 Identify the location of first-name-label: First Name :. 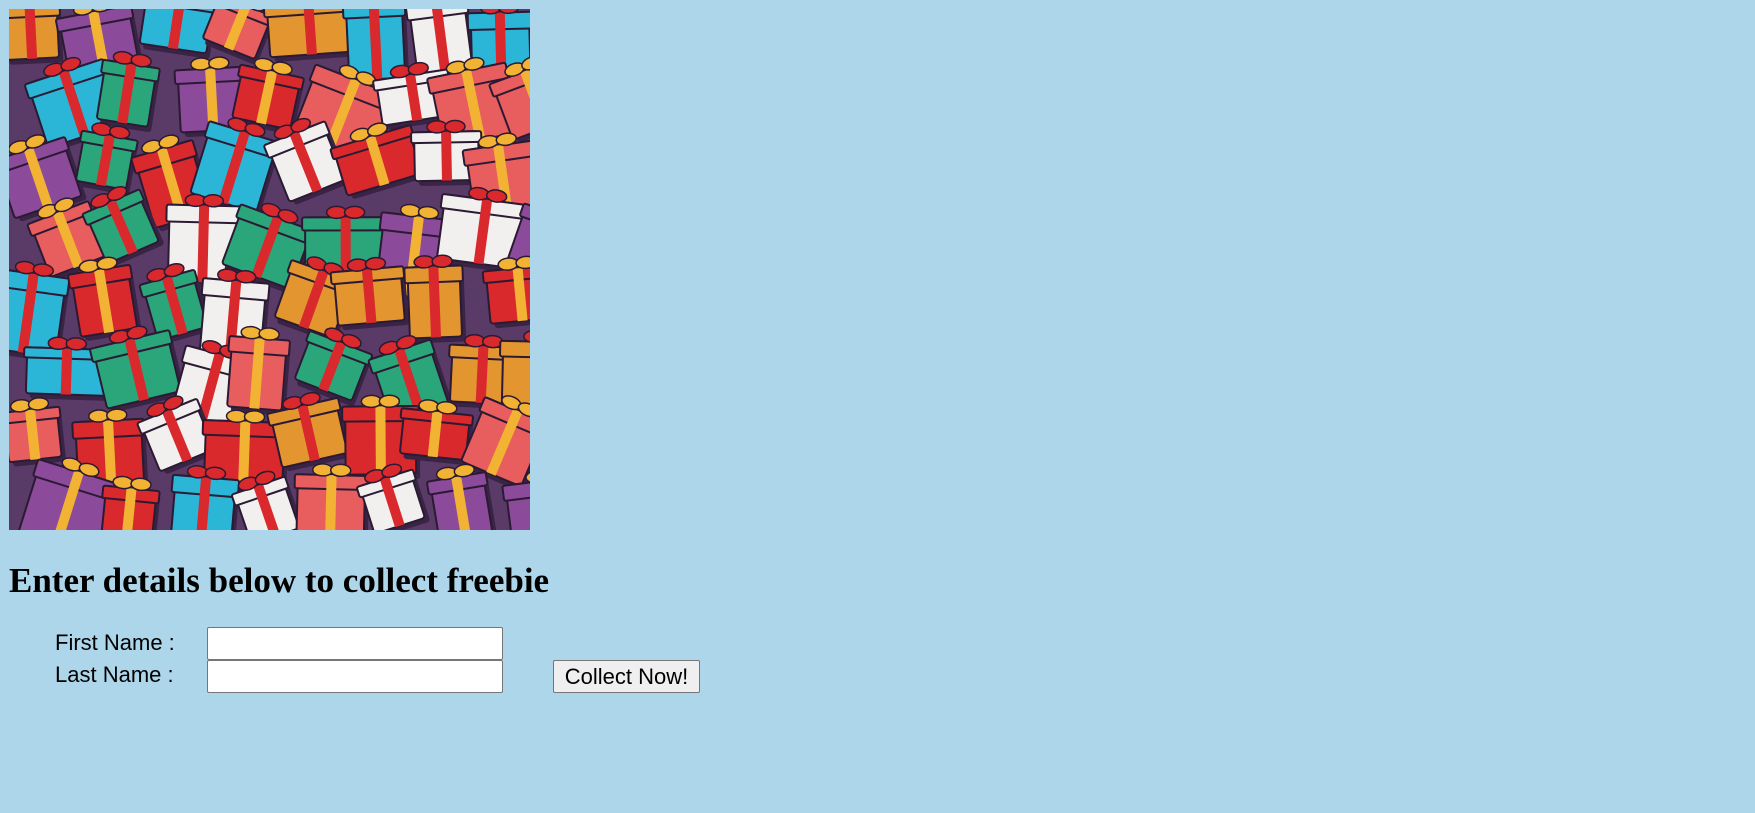
(115, 642).